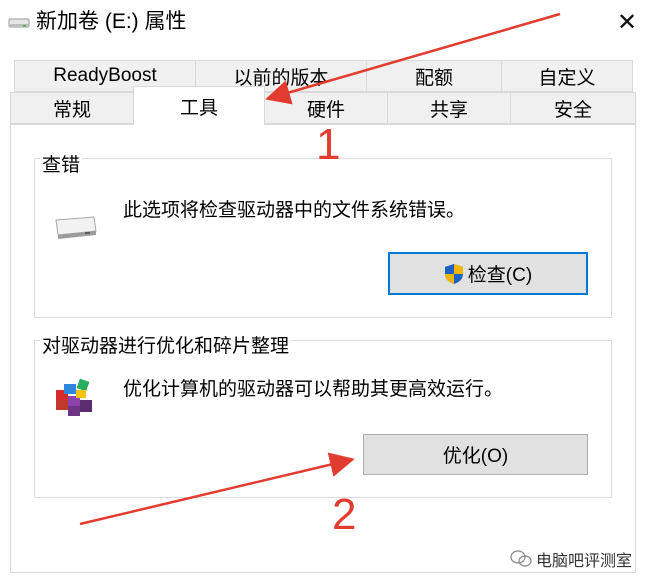 Image resolution: width=650 pixels, height=584 pixels. Describe the element at coordinates (413, 58) in the screenshot. I see `arrow-to-tools-tab` at that location.